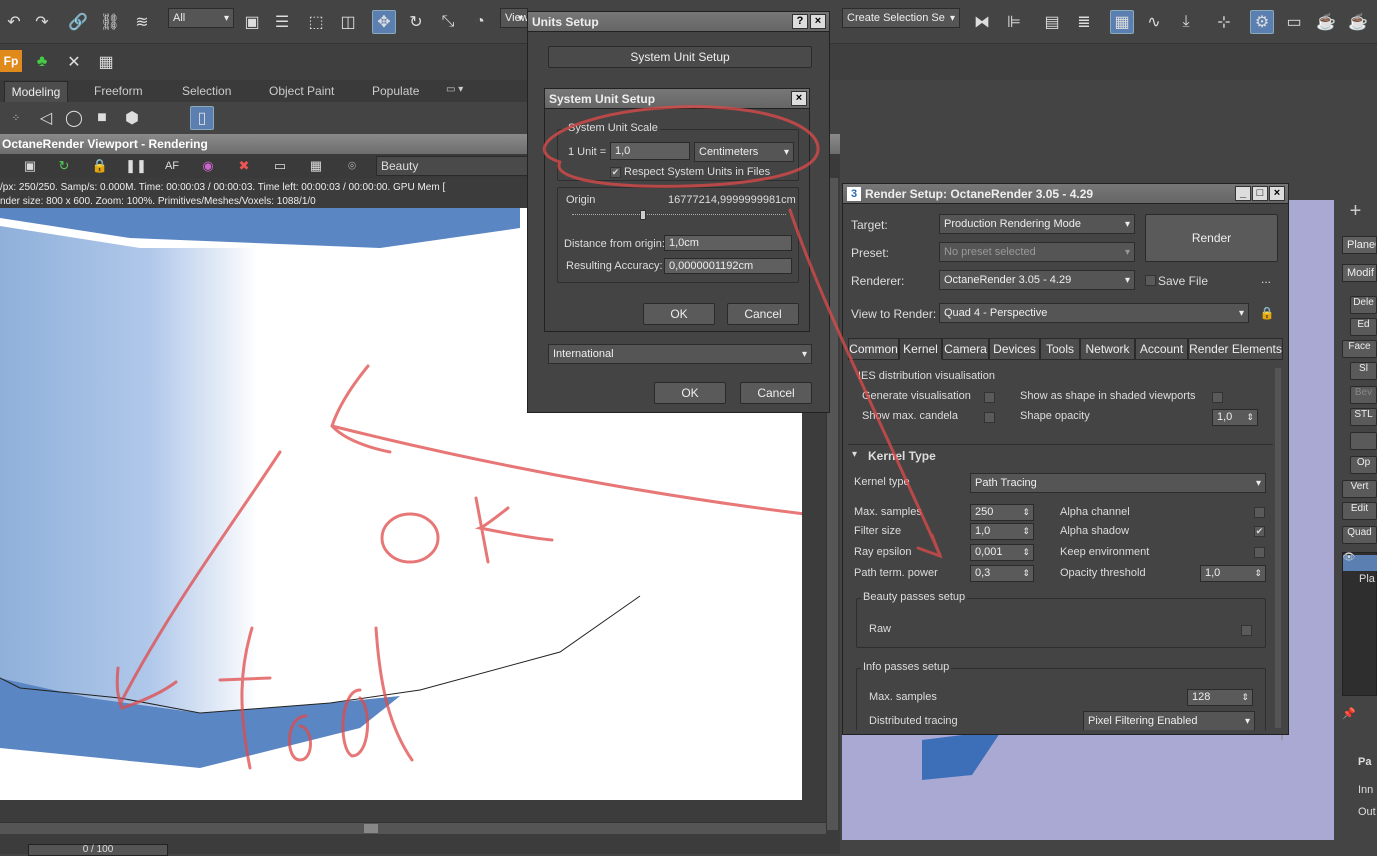  Describe the element at coordinates (1014, 22) in the screenshot. I see `align-icon: ⊫` at that location.